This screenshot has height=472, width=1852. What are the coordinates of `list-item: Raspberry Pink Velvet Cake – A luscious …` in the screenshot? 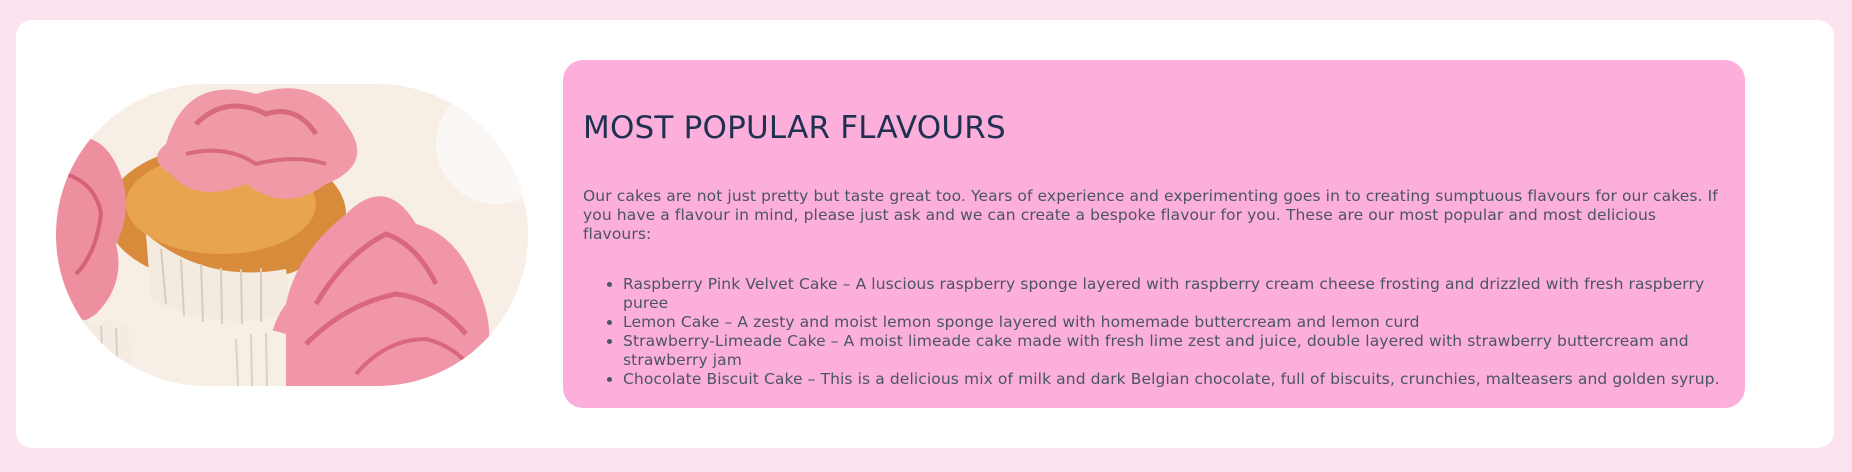 It's located at (1174, 294).